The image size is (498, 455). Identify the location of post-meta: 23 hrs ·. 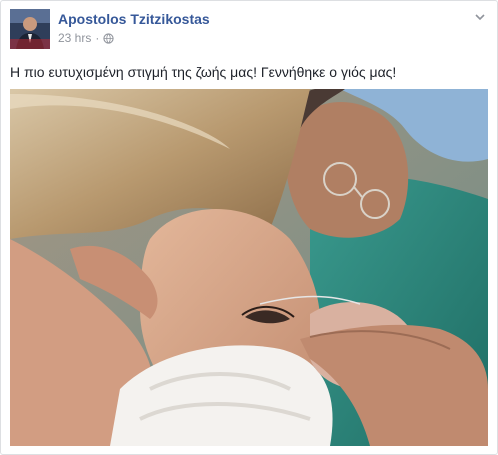
(86, 38).